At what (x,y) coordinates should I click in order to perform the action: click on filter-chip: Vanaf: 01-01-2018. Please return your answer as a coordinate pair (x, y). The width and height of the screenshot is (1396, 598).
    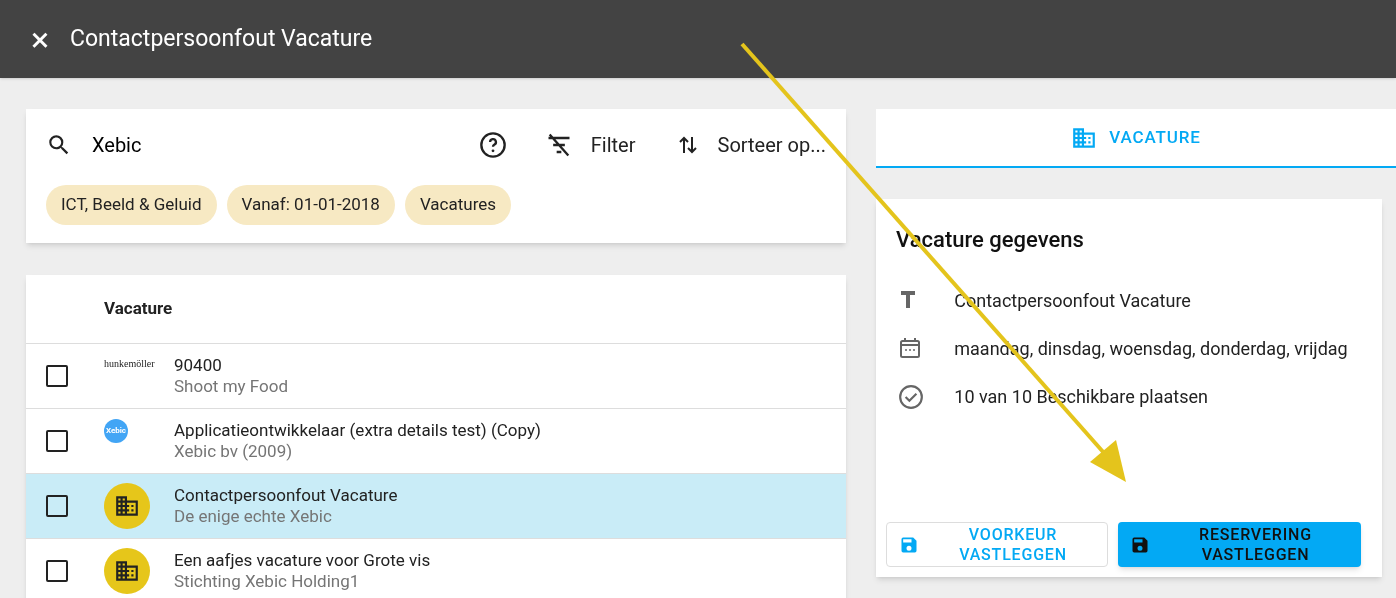
    Looking at the image, I should click on (310, 205).